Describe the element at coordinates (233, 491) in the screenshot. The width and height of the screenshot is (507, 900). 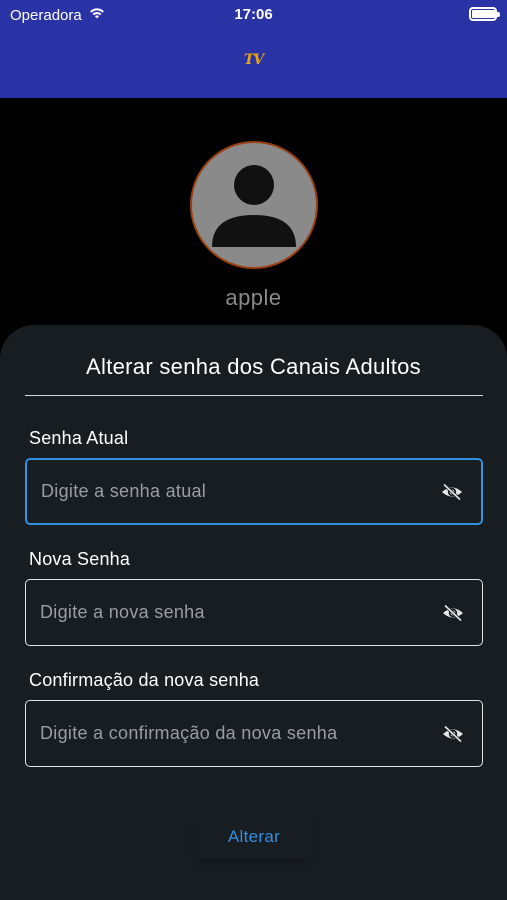
I see `current-password-input` at that location.